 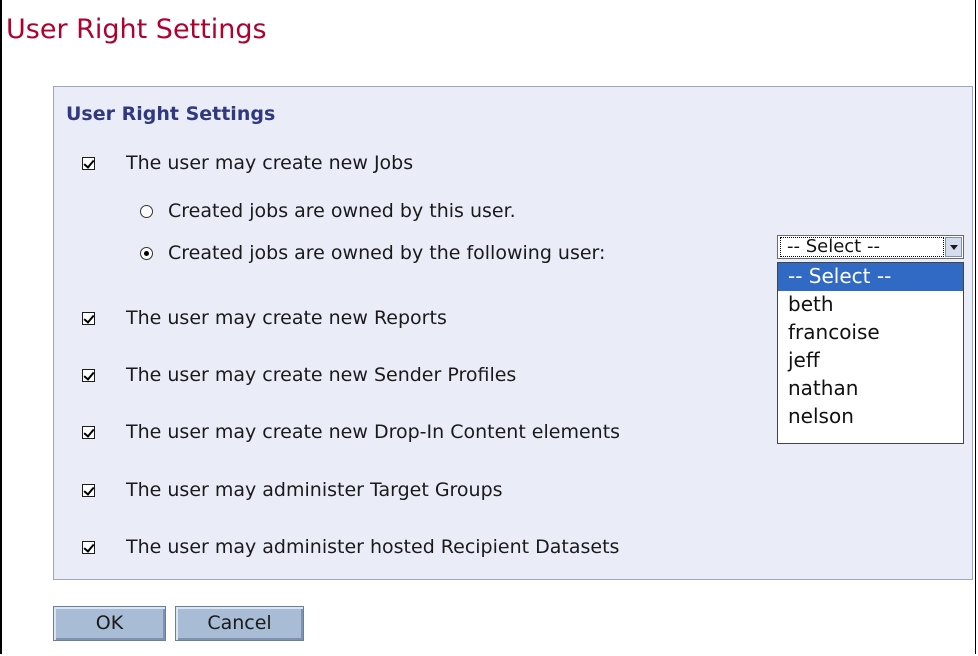 I want to click on permission-label: The user may create new Reports, so click(x=286, y=318).